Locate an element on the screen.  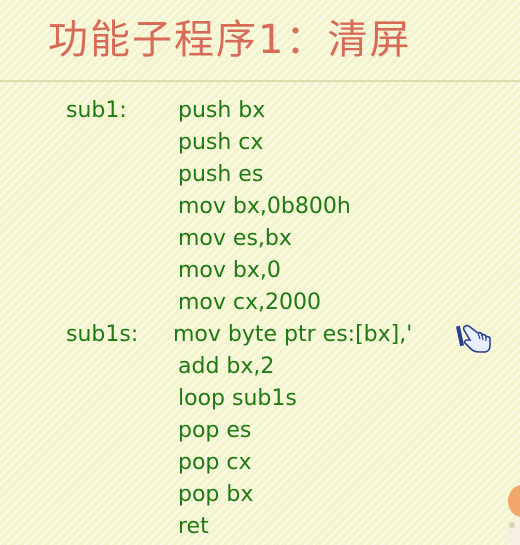
code-line: ret is located at coordinates (260, 527).